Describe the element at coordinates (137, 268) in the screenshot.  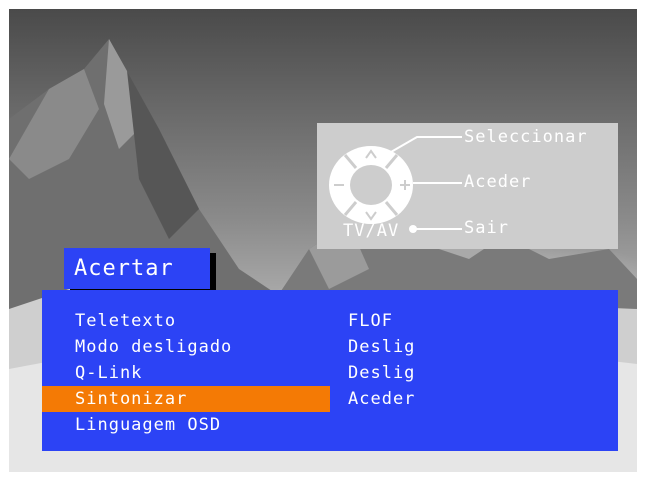
I see `menu-title: Acertar` at that location.